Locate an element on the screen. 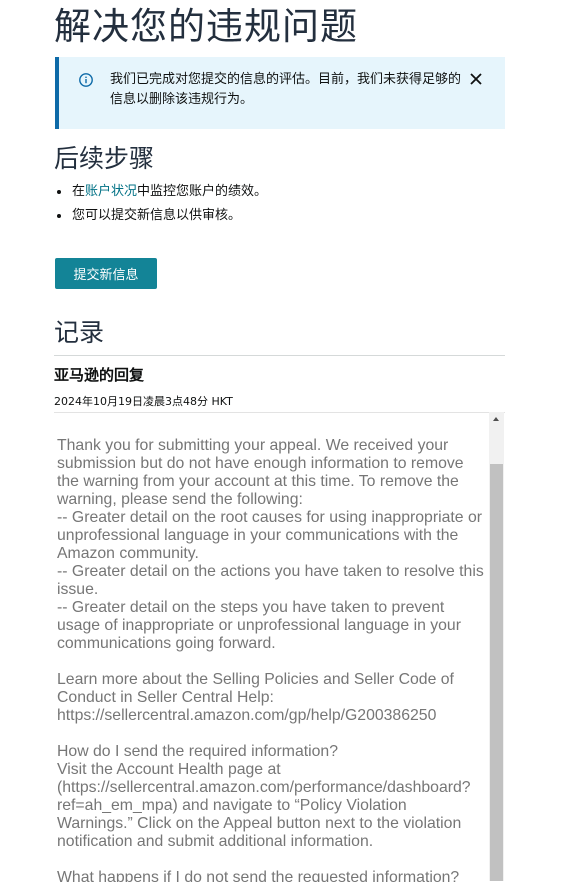 The width and height of the screenshot is (588, 882). reply-title: 亚马逊的回复 is located at coordinates (99, 375).